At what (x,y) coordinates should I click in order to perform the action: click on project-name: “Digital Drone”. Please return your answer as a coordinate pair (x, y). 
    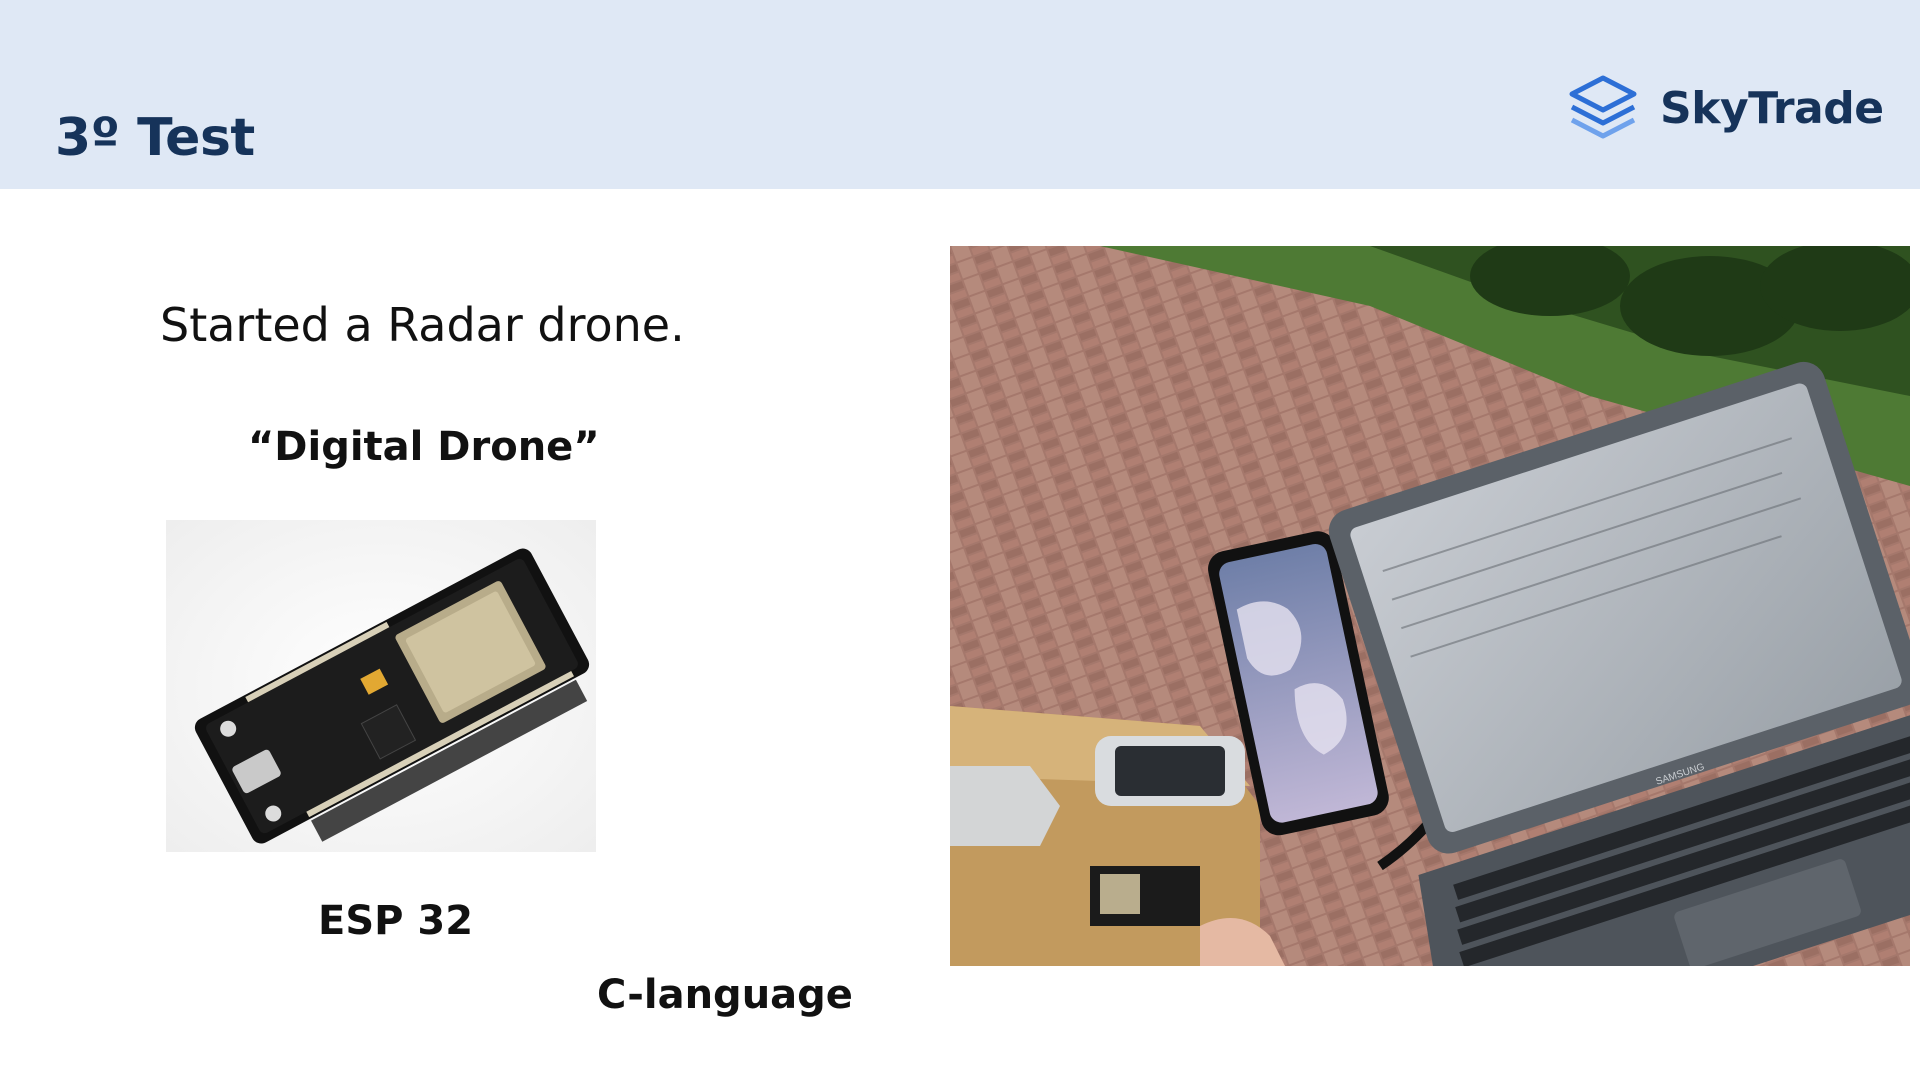
    Looking at the image, I should click on (424, 447).